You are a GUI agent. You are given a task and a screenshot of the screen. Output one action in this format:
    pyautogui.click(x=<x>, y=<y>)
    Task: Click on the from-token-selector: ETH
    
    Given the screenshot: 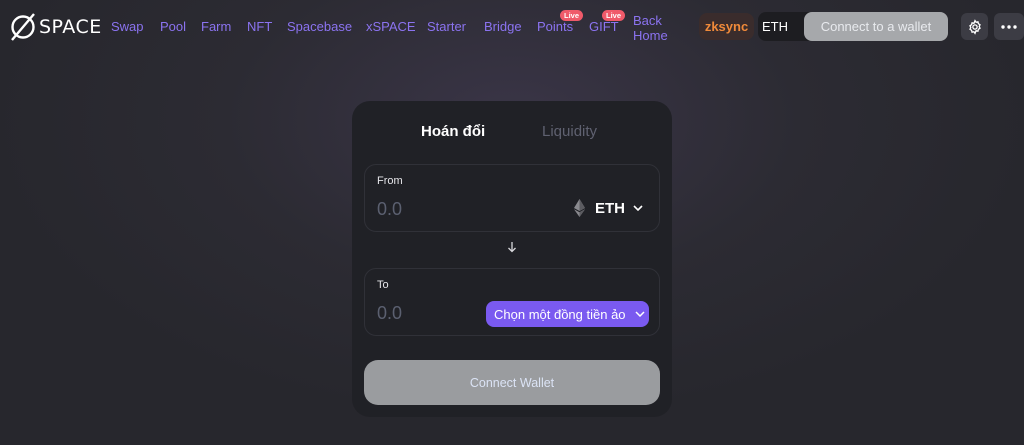 What is the action you would take?
    pyautogui.click(x=608, y=208)
    